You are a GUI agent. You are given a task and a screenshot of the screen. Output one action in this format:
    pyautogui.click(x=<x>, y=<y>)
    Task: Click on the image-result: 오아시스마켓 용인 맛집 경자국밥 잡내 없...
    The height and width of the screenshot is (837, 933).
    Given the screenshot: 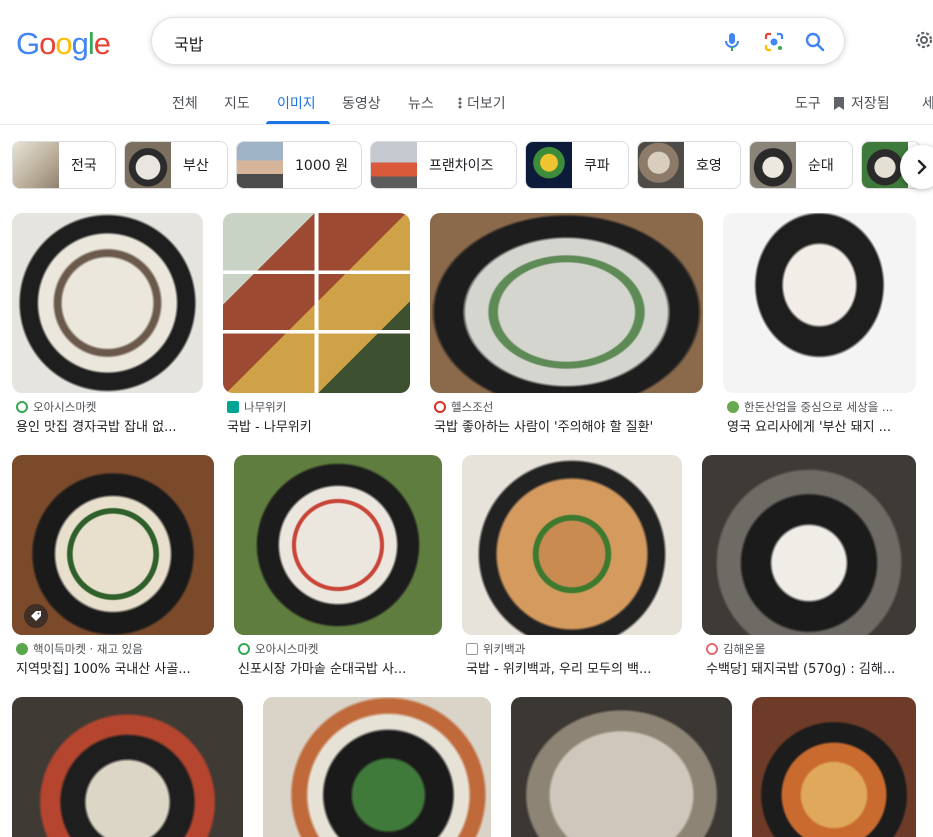 What is the action you would take?
    pyautogui.click(x=107, y=325)
    